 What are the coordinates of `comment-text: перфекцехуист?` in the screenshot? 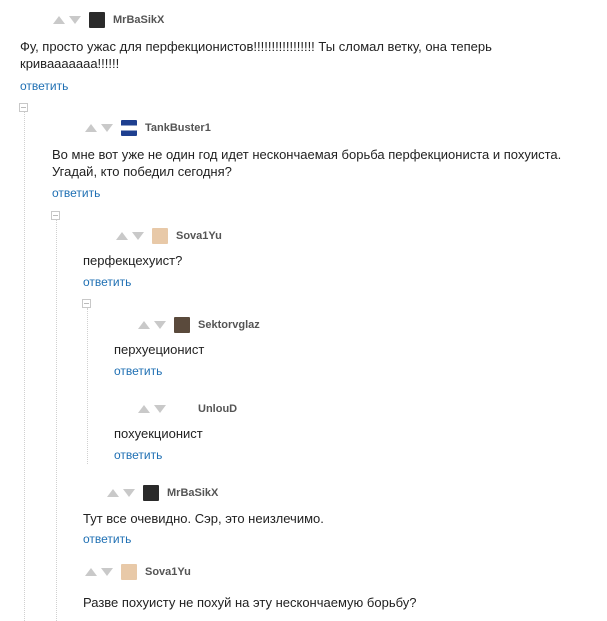 It's located at (133, 260).